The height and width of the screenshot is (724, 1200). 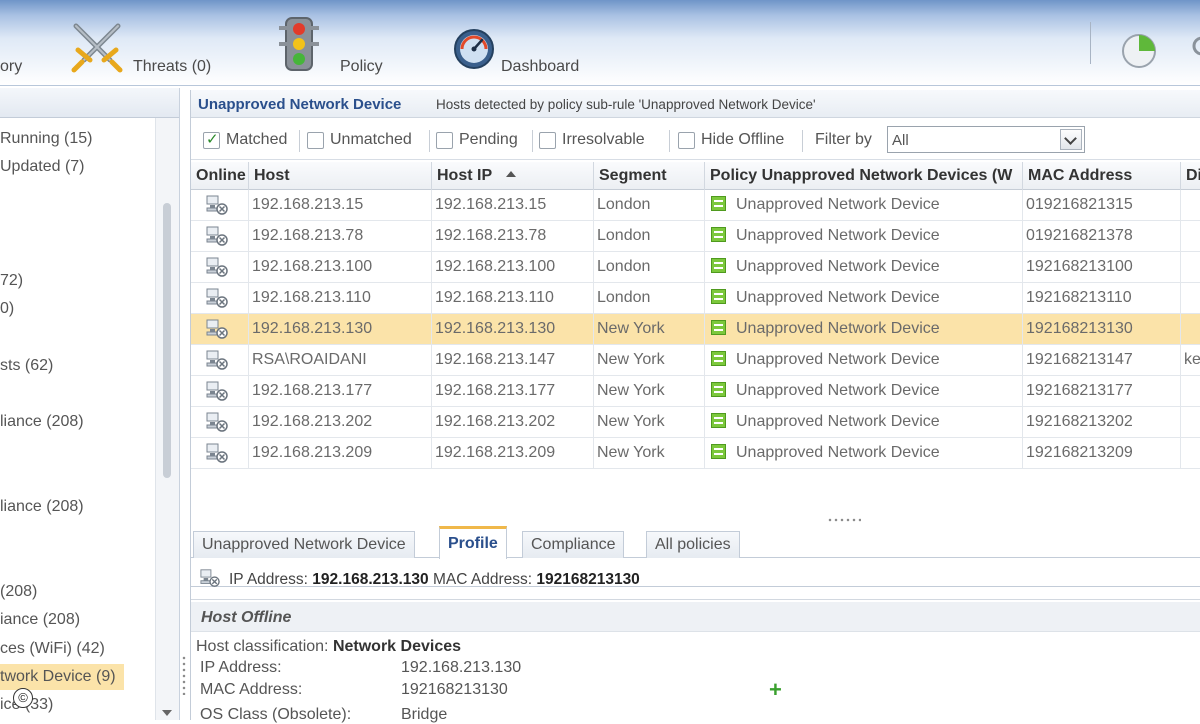 What do you see at coordinates (312, 421) in the screenshot?
I see `cell-host-text: 192.168.213.202` at bounding box center [312, 421].